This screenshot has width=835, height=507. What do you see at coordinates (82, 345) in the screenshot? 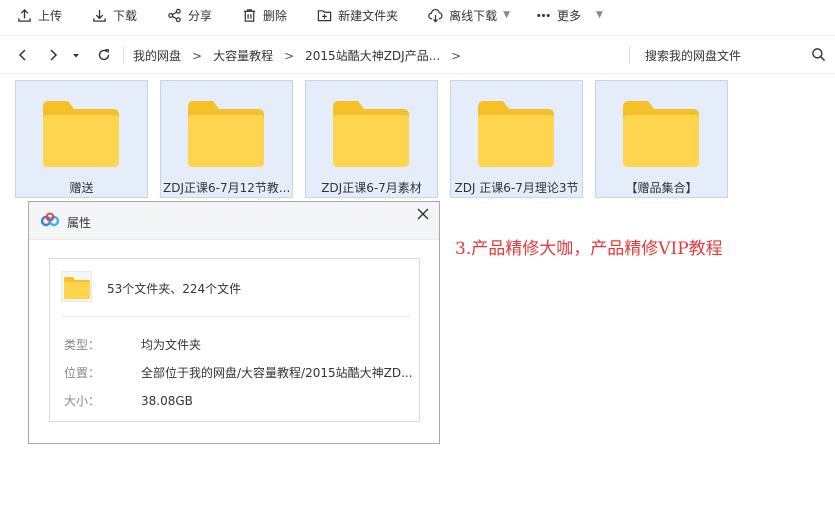
I see `property-key: 类型：` at bounding box center [82, 345].